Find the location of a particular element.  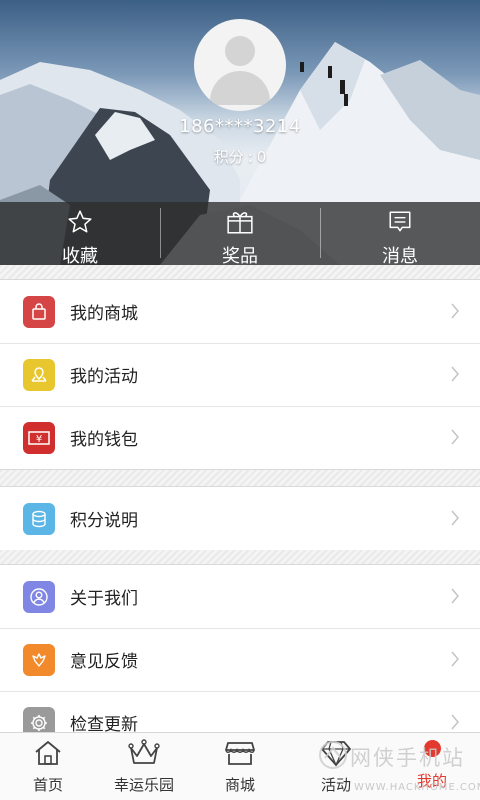

menu-item-label: 积分说明 is located at coordinates (104, 521).